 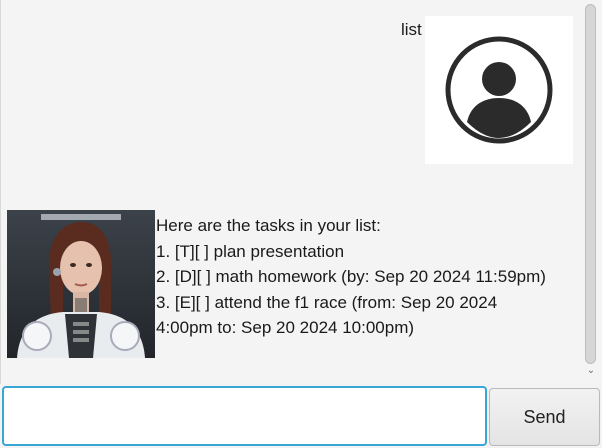 I want to click on send-button: Send, so click(x=544, y=417).